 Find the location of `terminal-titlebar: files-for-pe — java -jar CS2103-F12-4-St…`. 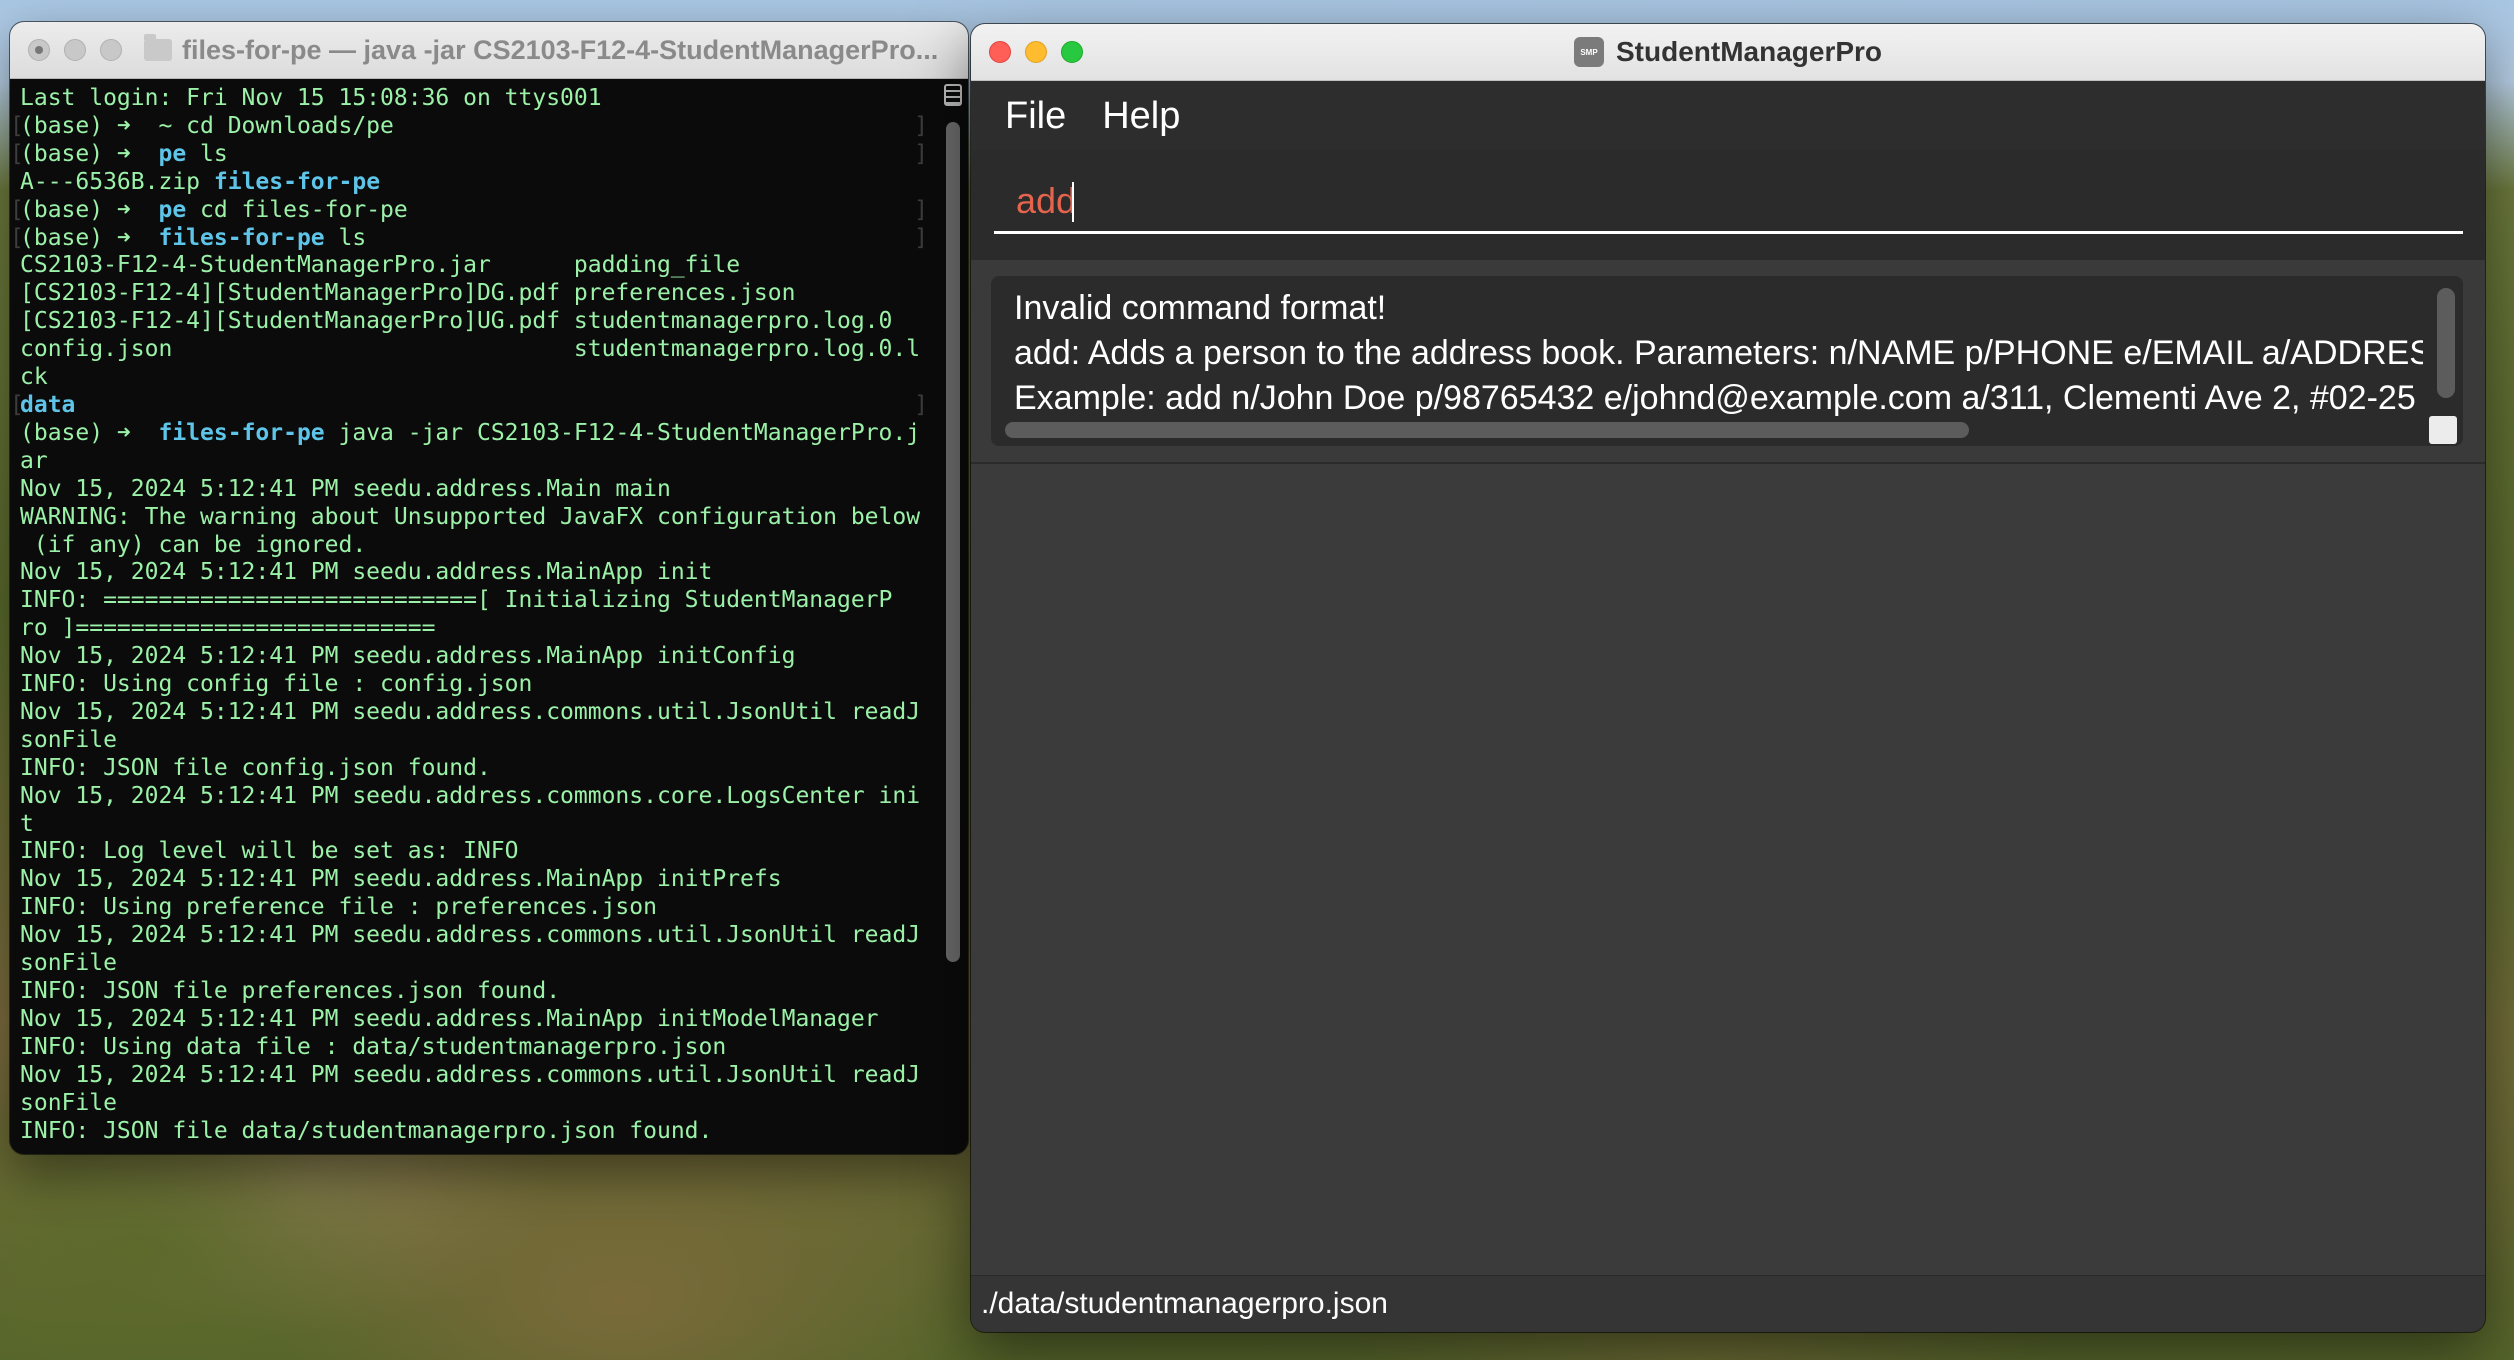

terminal-titlebar: files-for-pe — java -jar CS2103-F12-4-St… is located at coordinates (489, 50).